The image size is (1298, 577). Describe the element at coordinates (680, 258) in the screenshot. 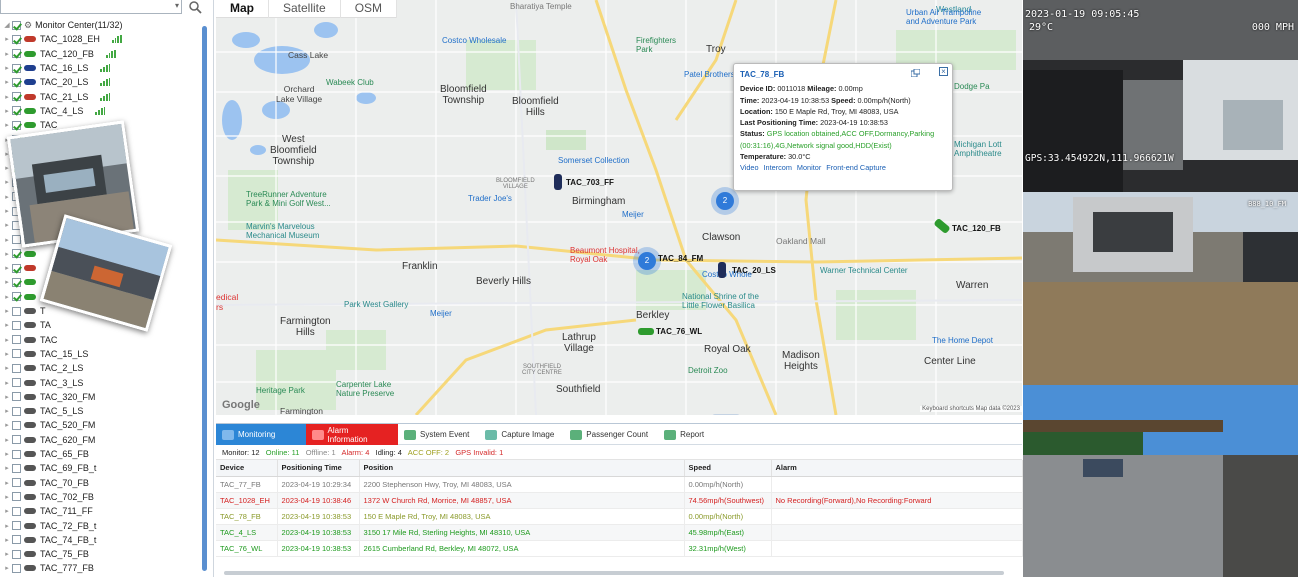

I see `vehicle-label-tac-84: TAC_84_FM` at that location.